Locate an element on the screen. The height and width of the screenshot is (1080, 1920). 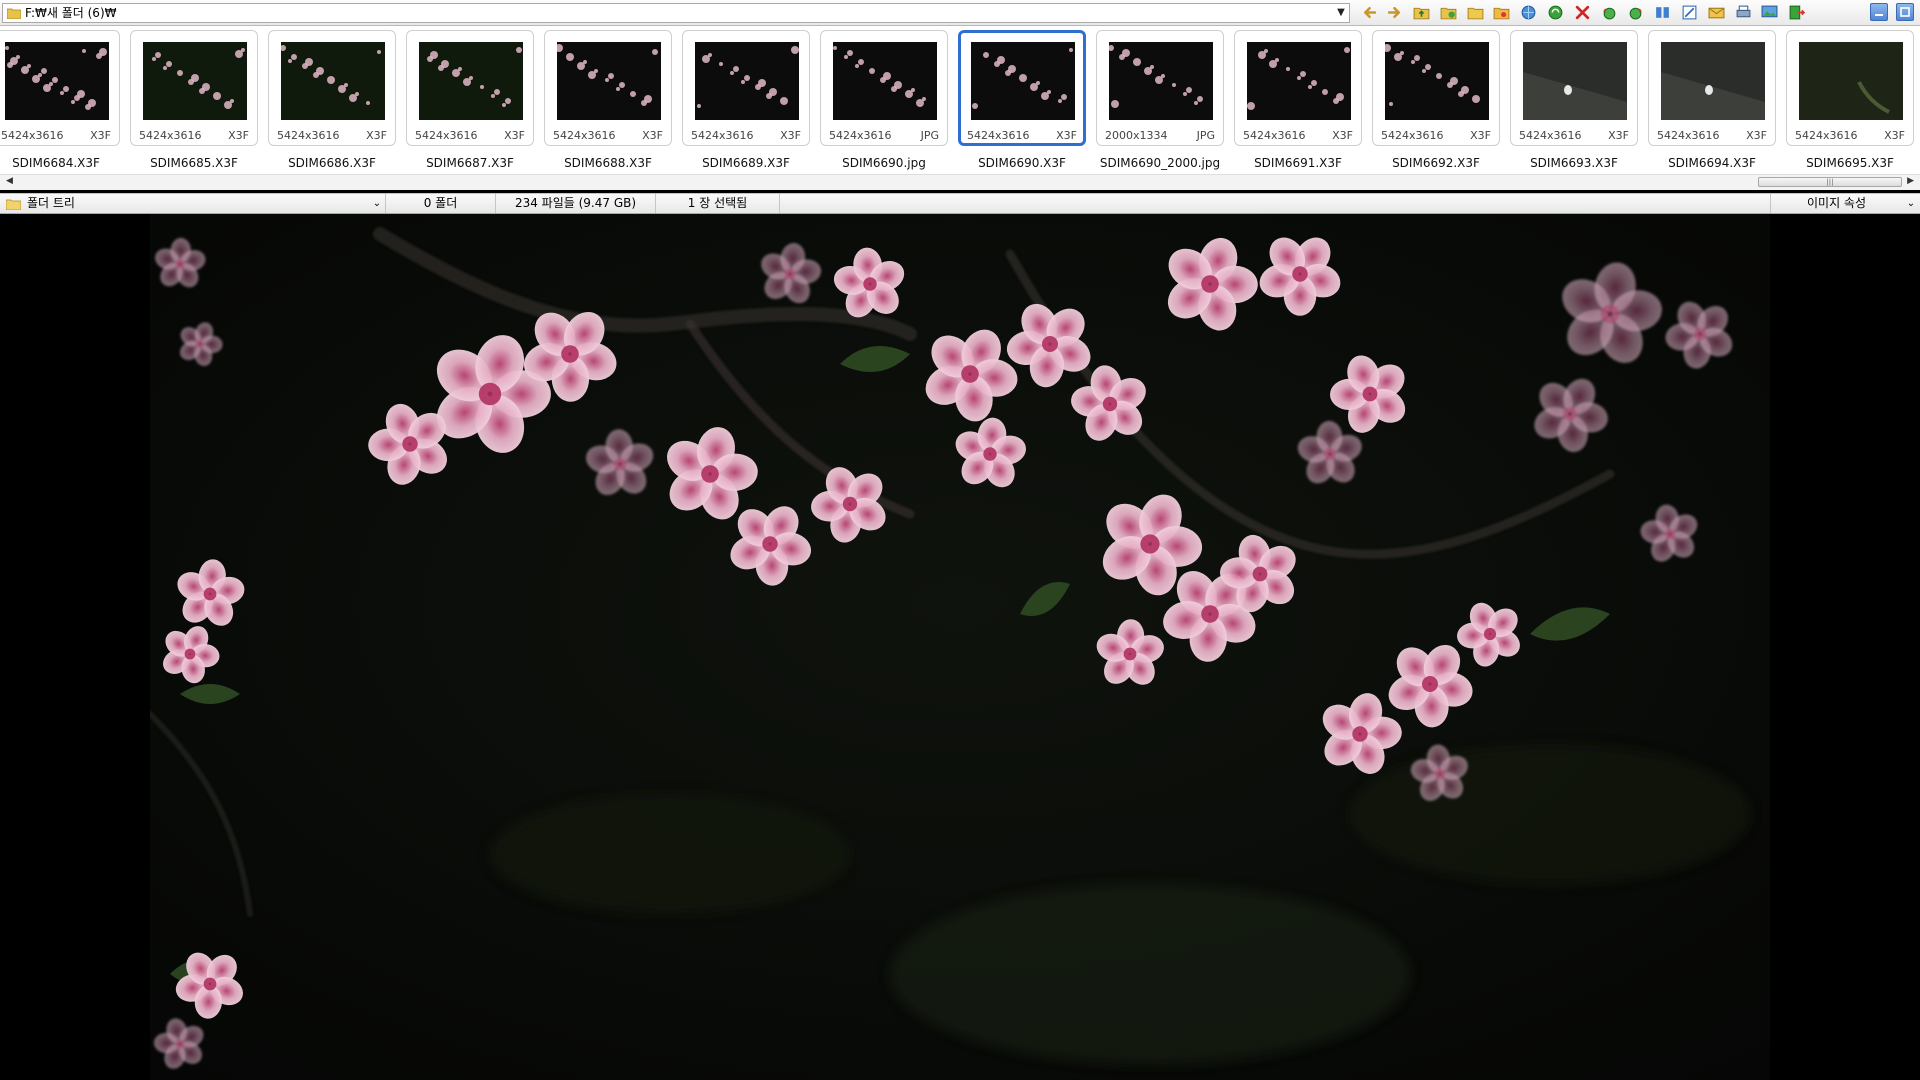
scroll-right-icon: ▶ is located at coordinates (1910, 181).